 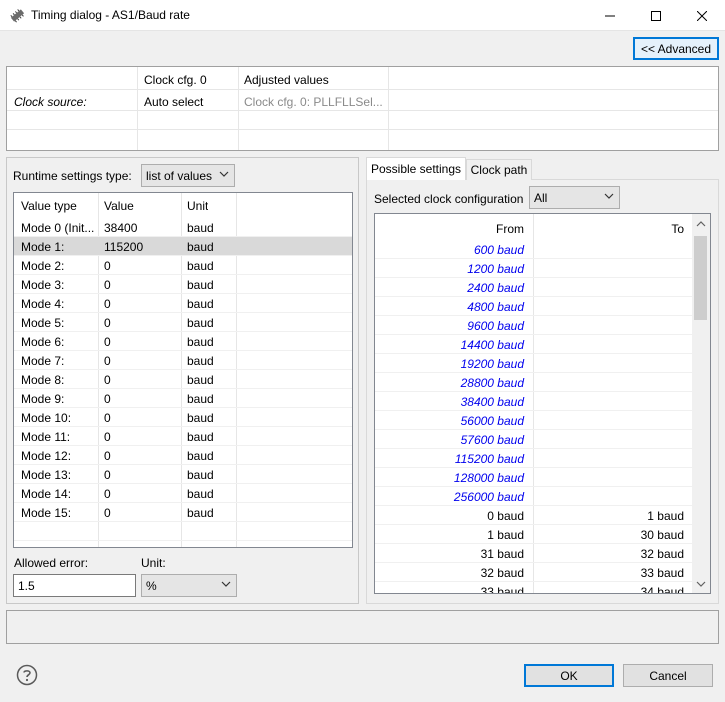 I want to click on maximize-button, so click(x=656, y=15).